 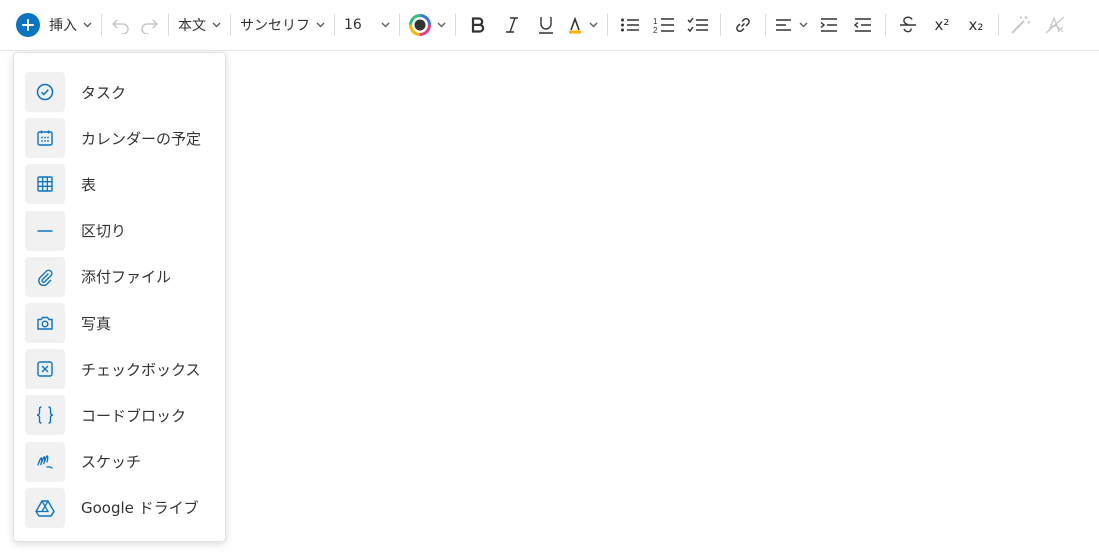 I want to click on paragraph-style-dropdown: 本文, so click(x=199, y=25).